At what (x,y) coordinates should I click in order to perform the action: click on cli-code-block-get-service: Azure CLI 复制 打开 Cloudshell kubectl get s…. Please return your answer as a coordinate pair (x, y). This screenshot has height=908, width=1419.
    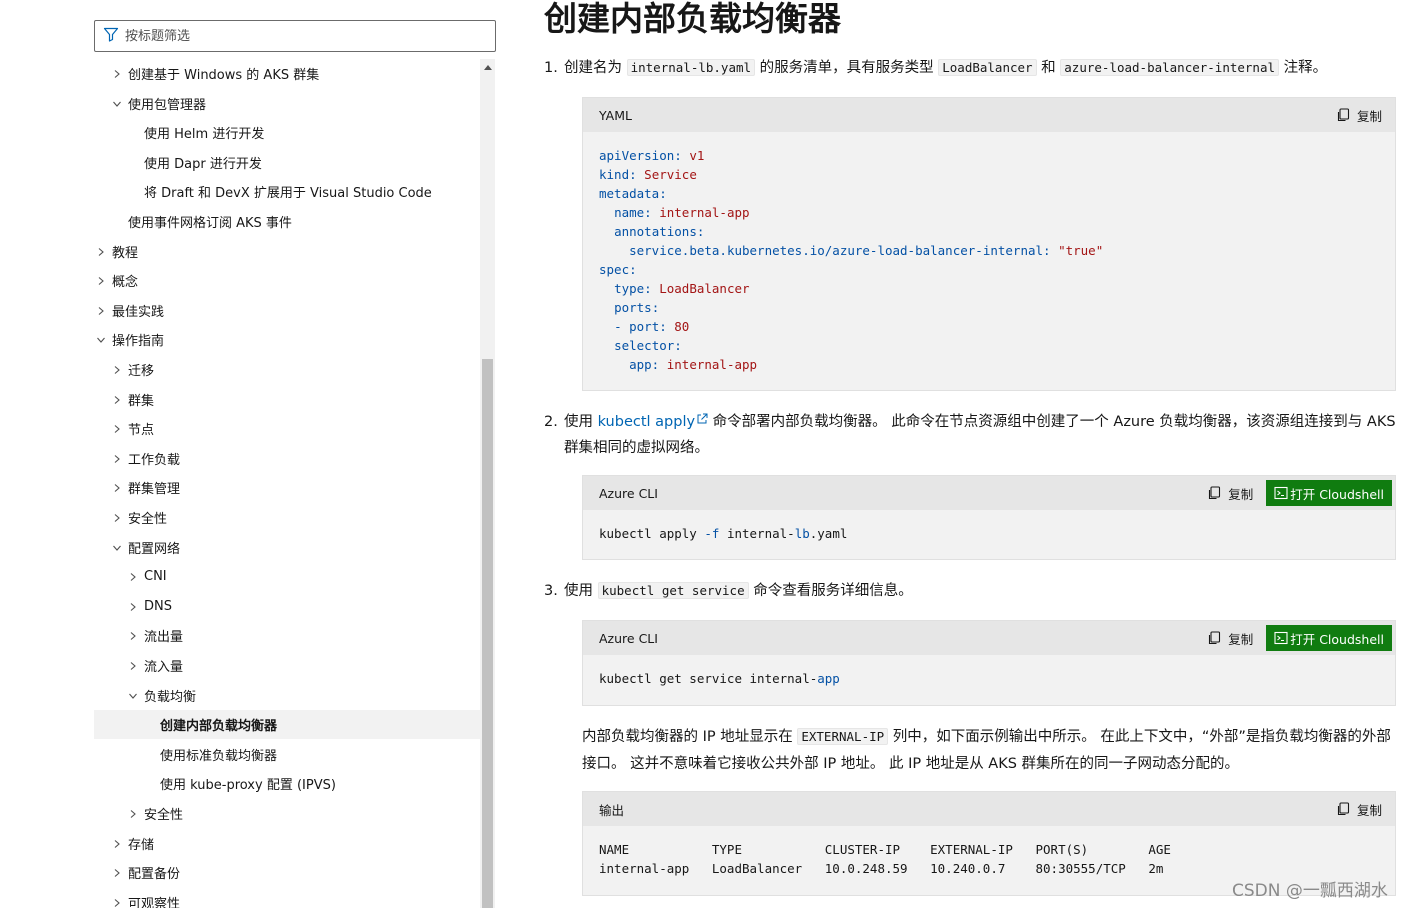
    Looking at the image, I should click on (989, 663).